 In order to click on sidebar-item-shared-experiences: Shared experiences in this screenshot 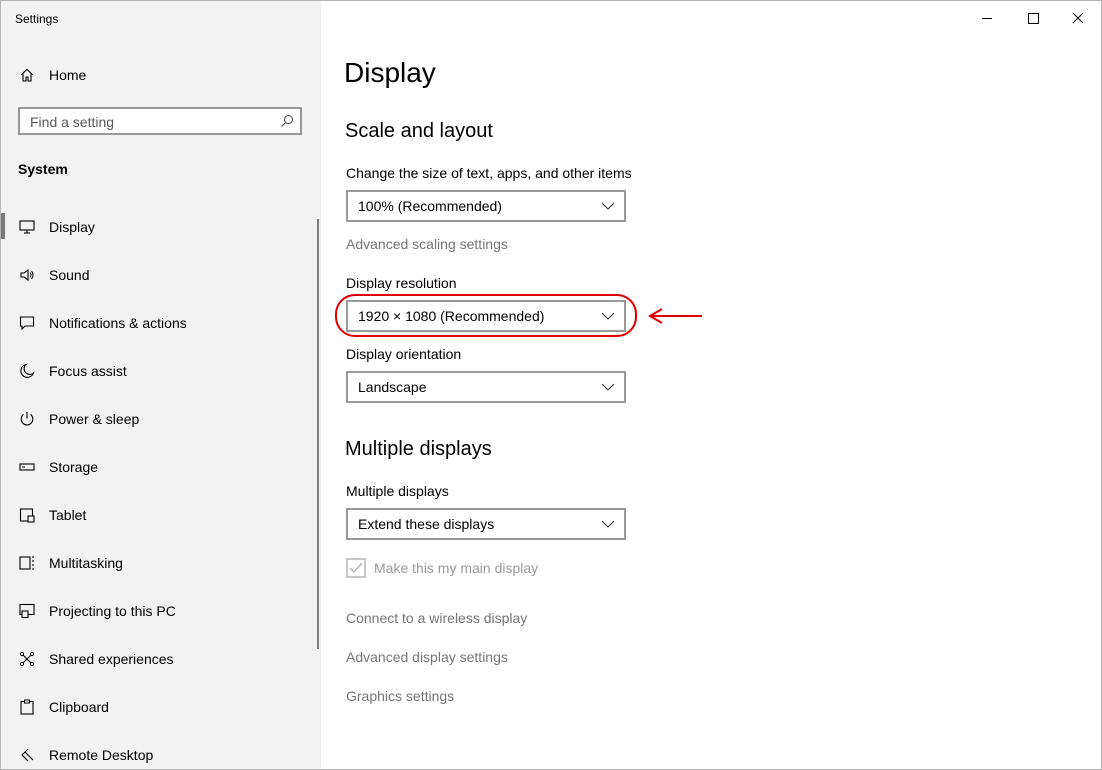, I will do `click(161, 659)`.